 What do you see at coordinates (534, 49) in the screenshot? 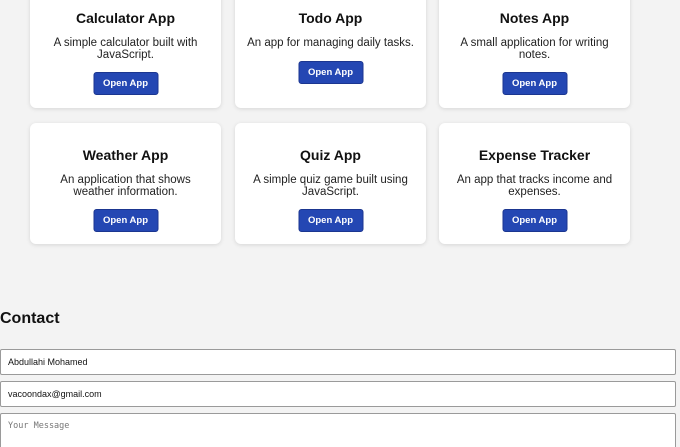
I see `app-card-description: A small application for writing notes.` at bounding box center [534, 49].